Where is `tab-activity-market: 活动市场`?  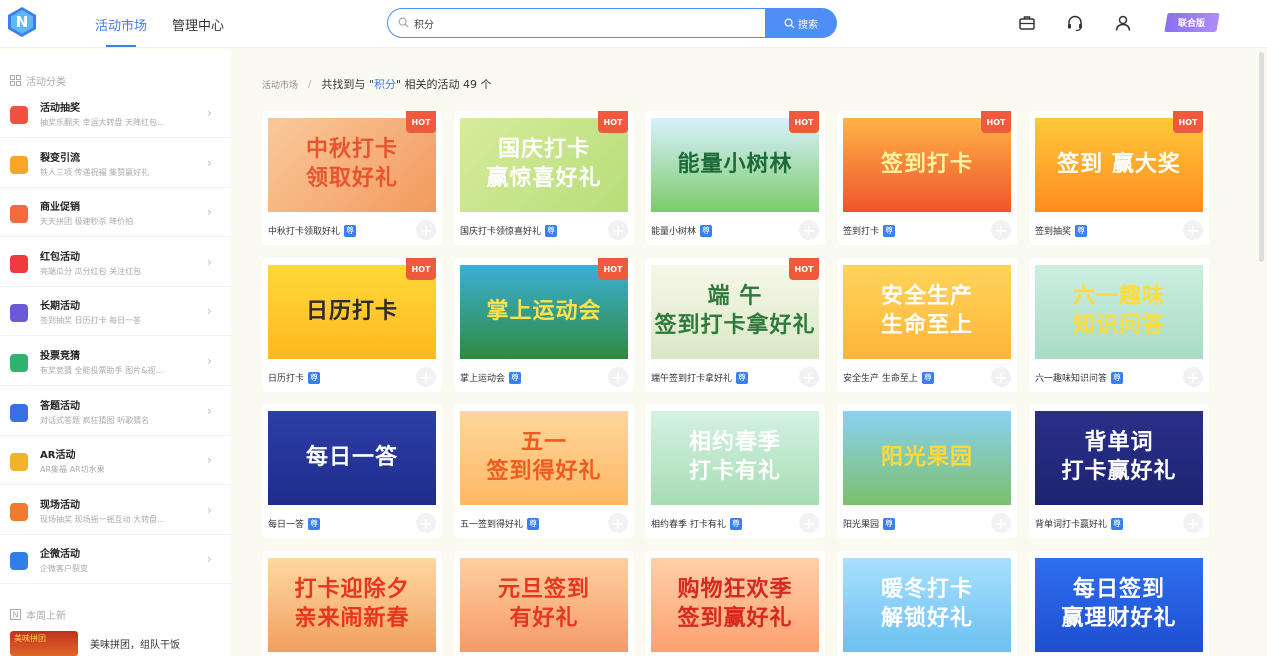 tab-activity-market: 活动市场 is located at coordinates (121, 31).